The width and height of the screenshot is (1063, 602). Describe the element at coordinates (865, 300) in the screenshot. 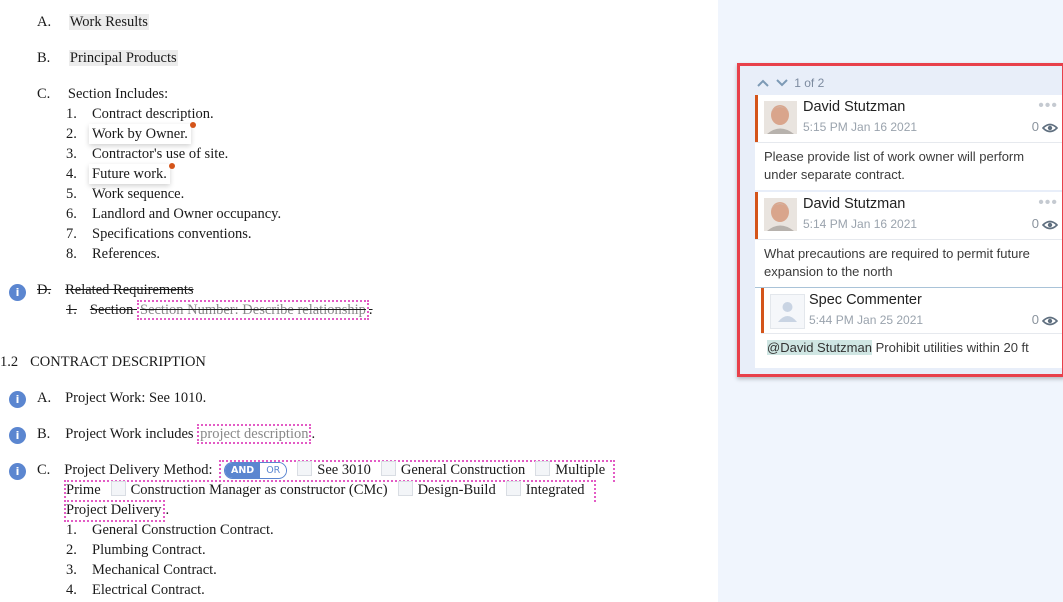

I see `comment-author: Spec Commenter` at that location.